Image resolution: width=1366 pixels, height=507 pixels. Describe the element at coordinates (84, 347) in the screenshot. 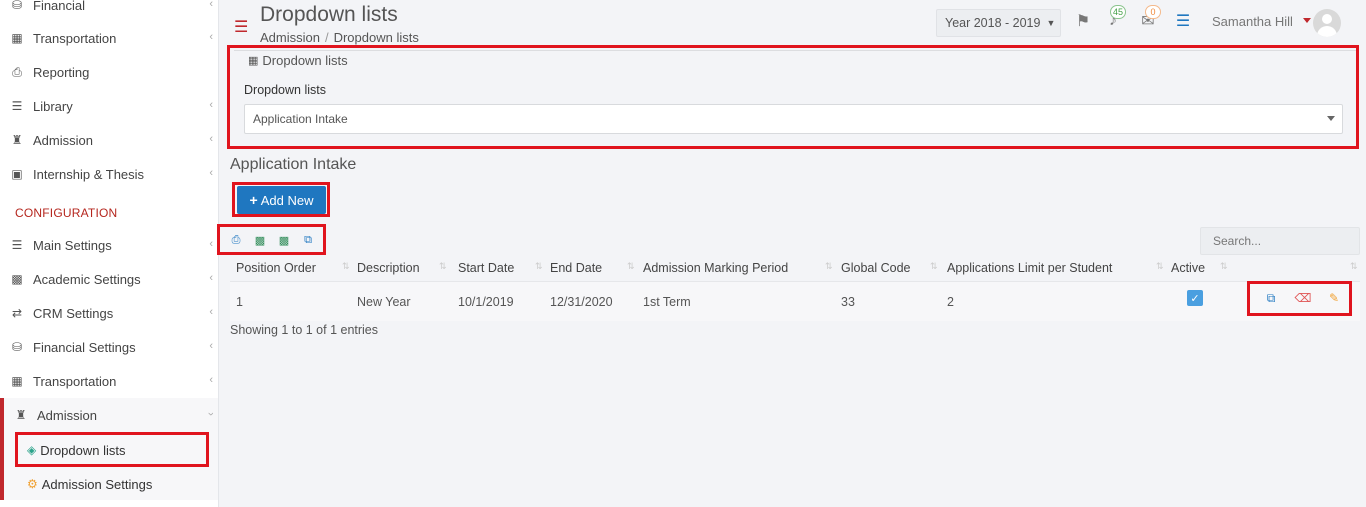

I see `sidebar-item-label: Financial Settings` at that location.